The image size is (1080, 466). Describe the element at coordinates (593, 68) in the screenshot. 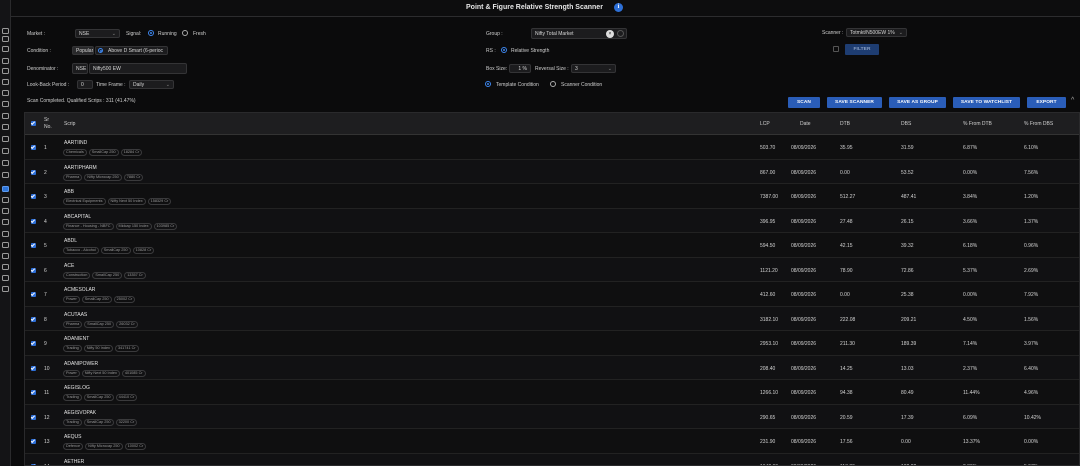

I see `reversal-select: 3 ⌄` at that location.